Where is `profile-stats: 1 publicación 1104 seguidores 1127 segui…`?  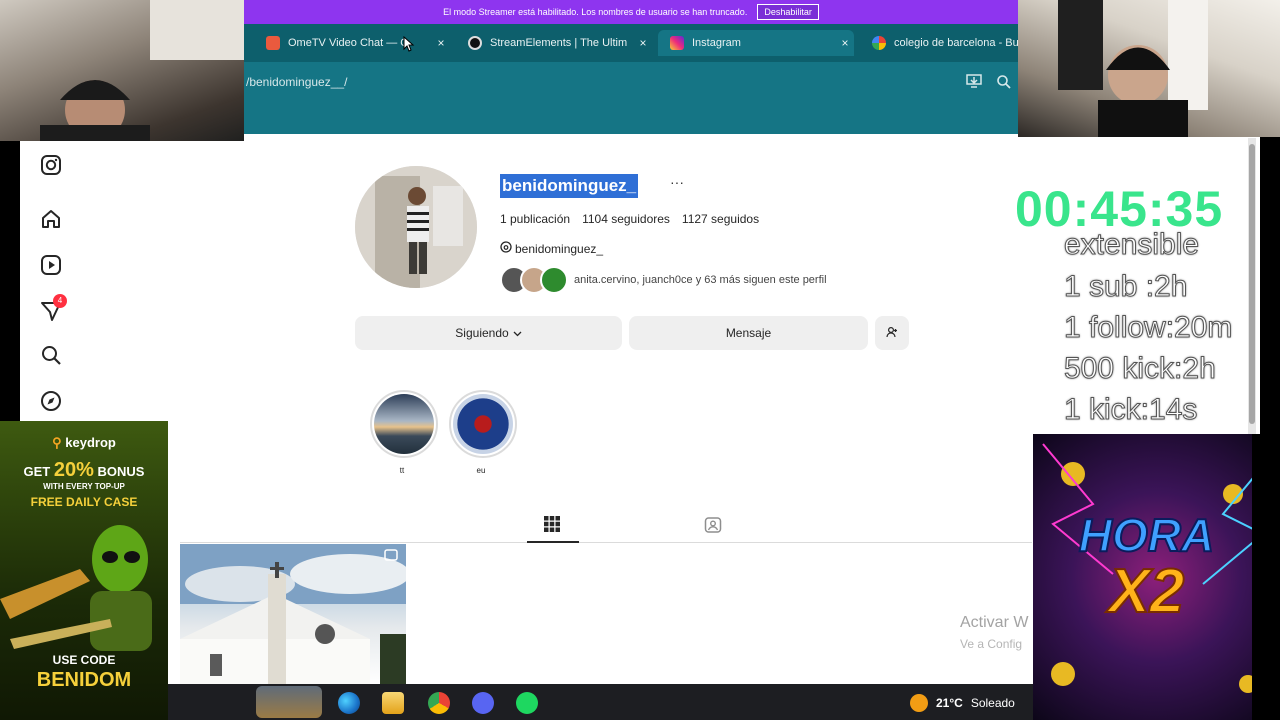
profile-stats: 1 publicación 1104 seguidores 1127 segui… is located at coordinates (629, 219).